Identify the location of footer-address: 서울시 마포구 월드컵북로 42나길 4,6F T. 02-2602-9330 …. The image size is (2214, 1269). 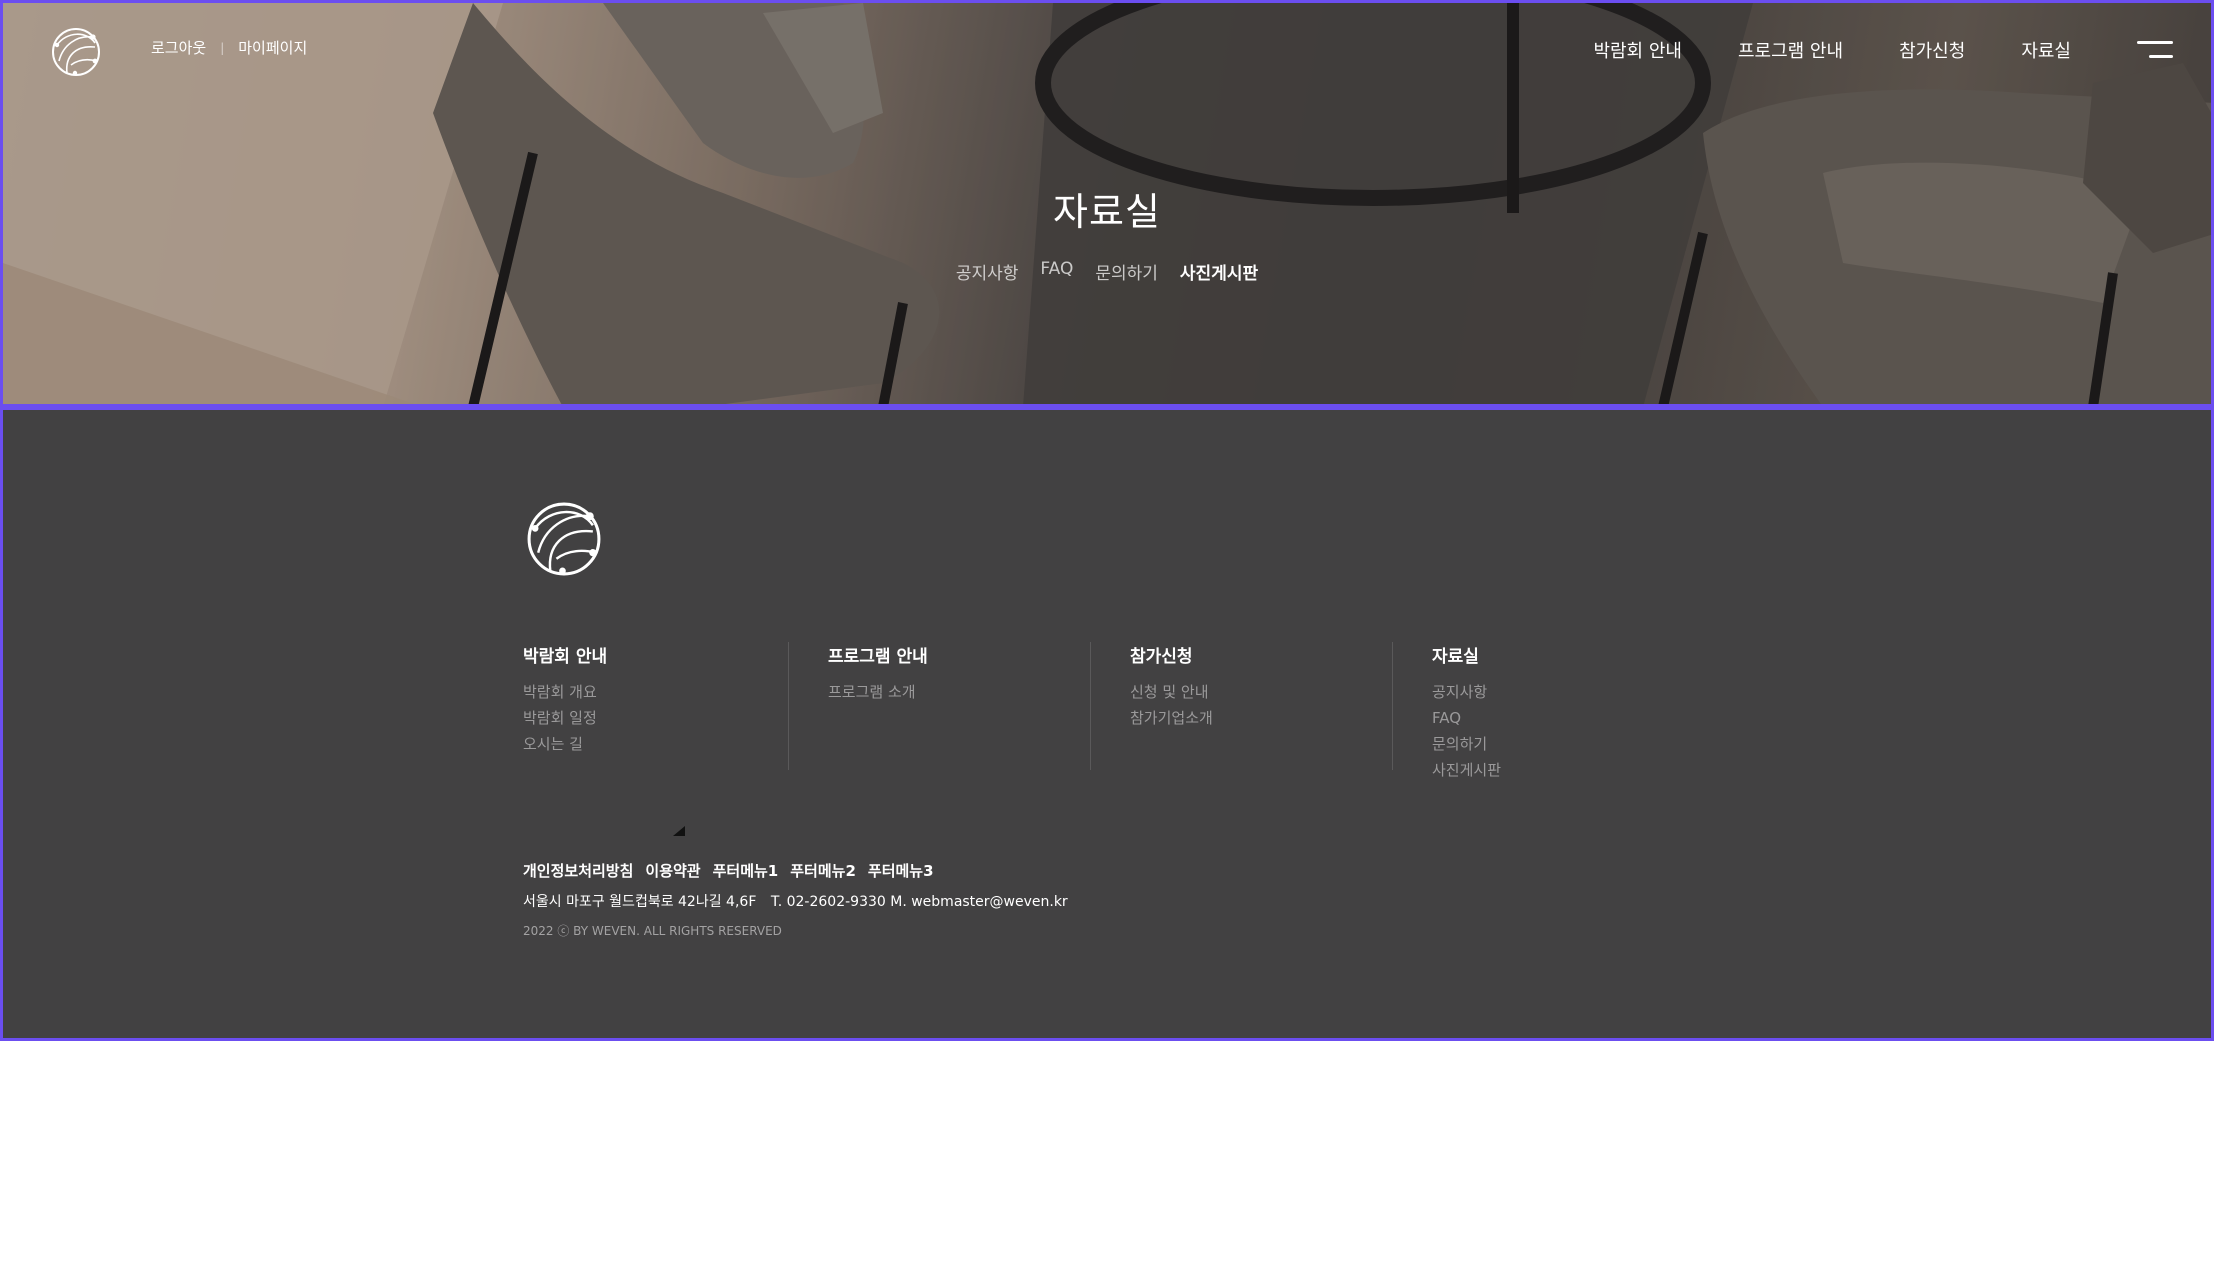
(795, 901).